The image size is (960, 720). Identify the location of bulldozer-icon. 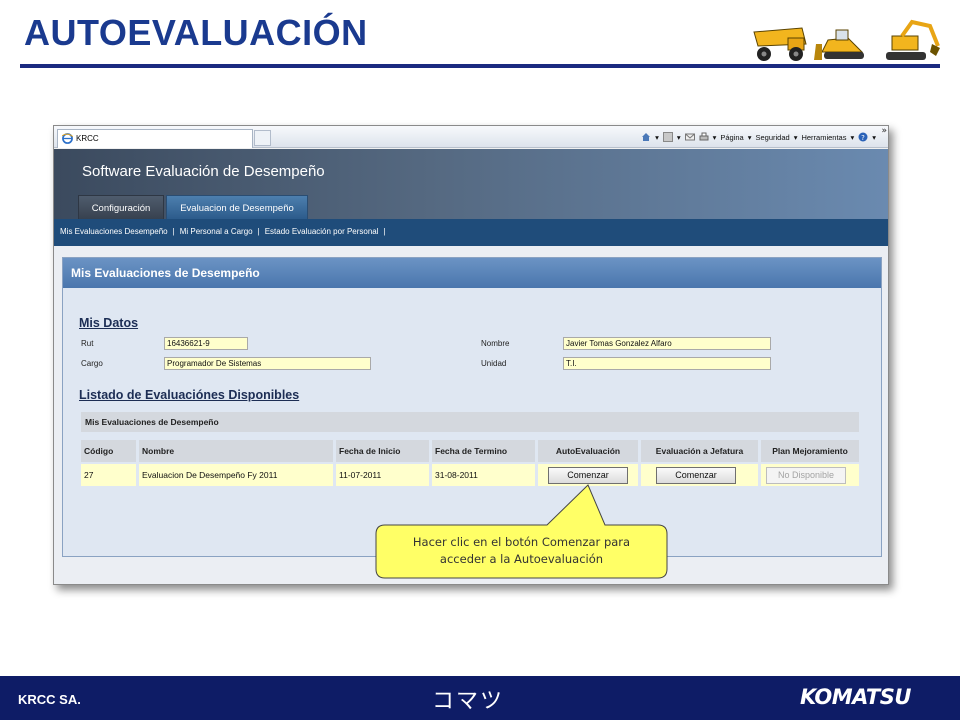
(839, 44).